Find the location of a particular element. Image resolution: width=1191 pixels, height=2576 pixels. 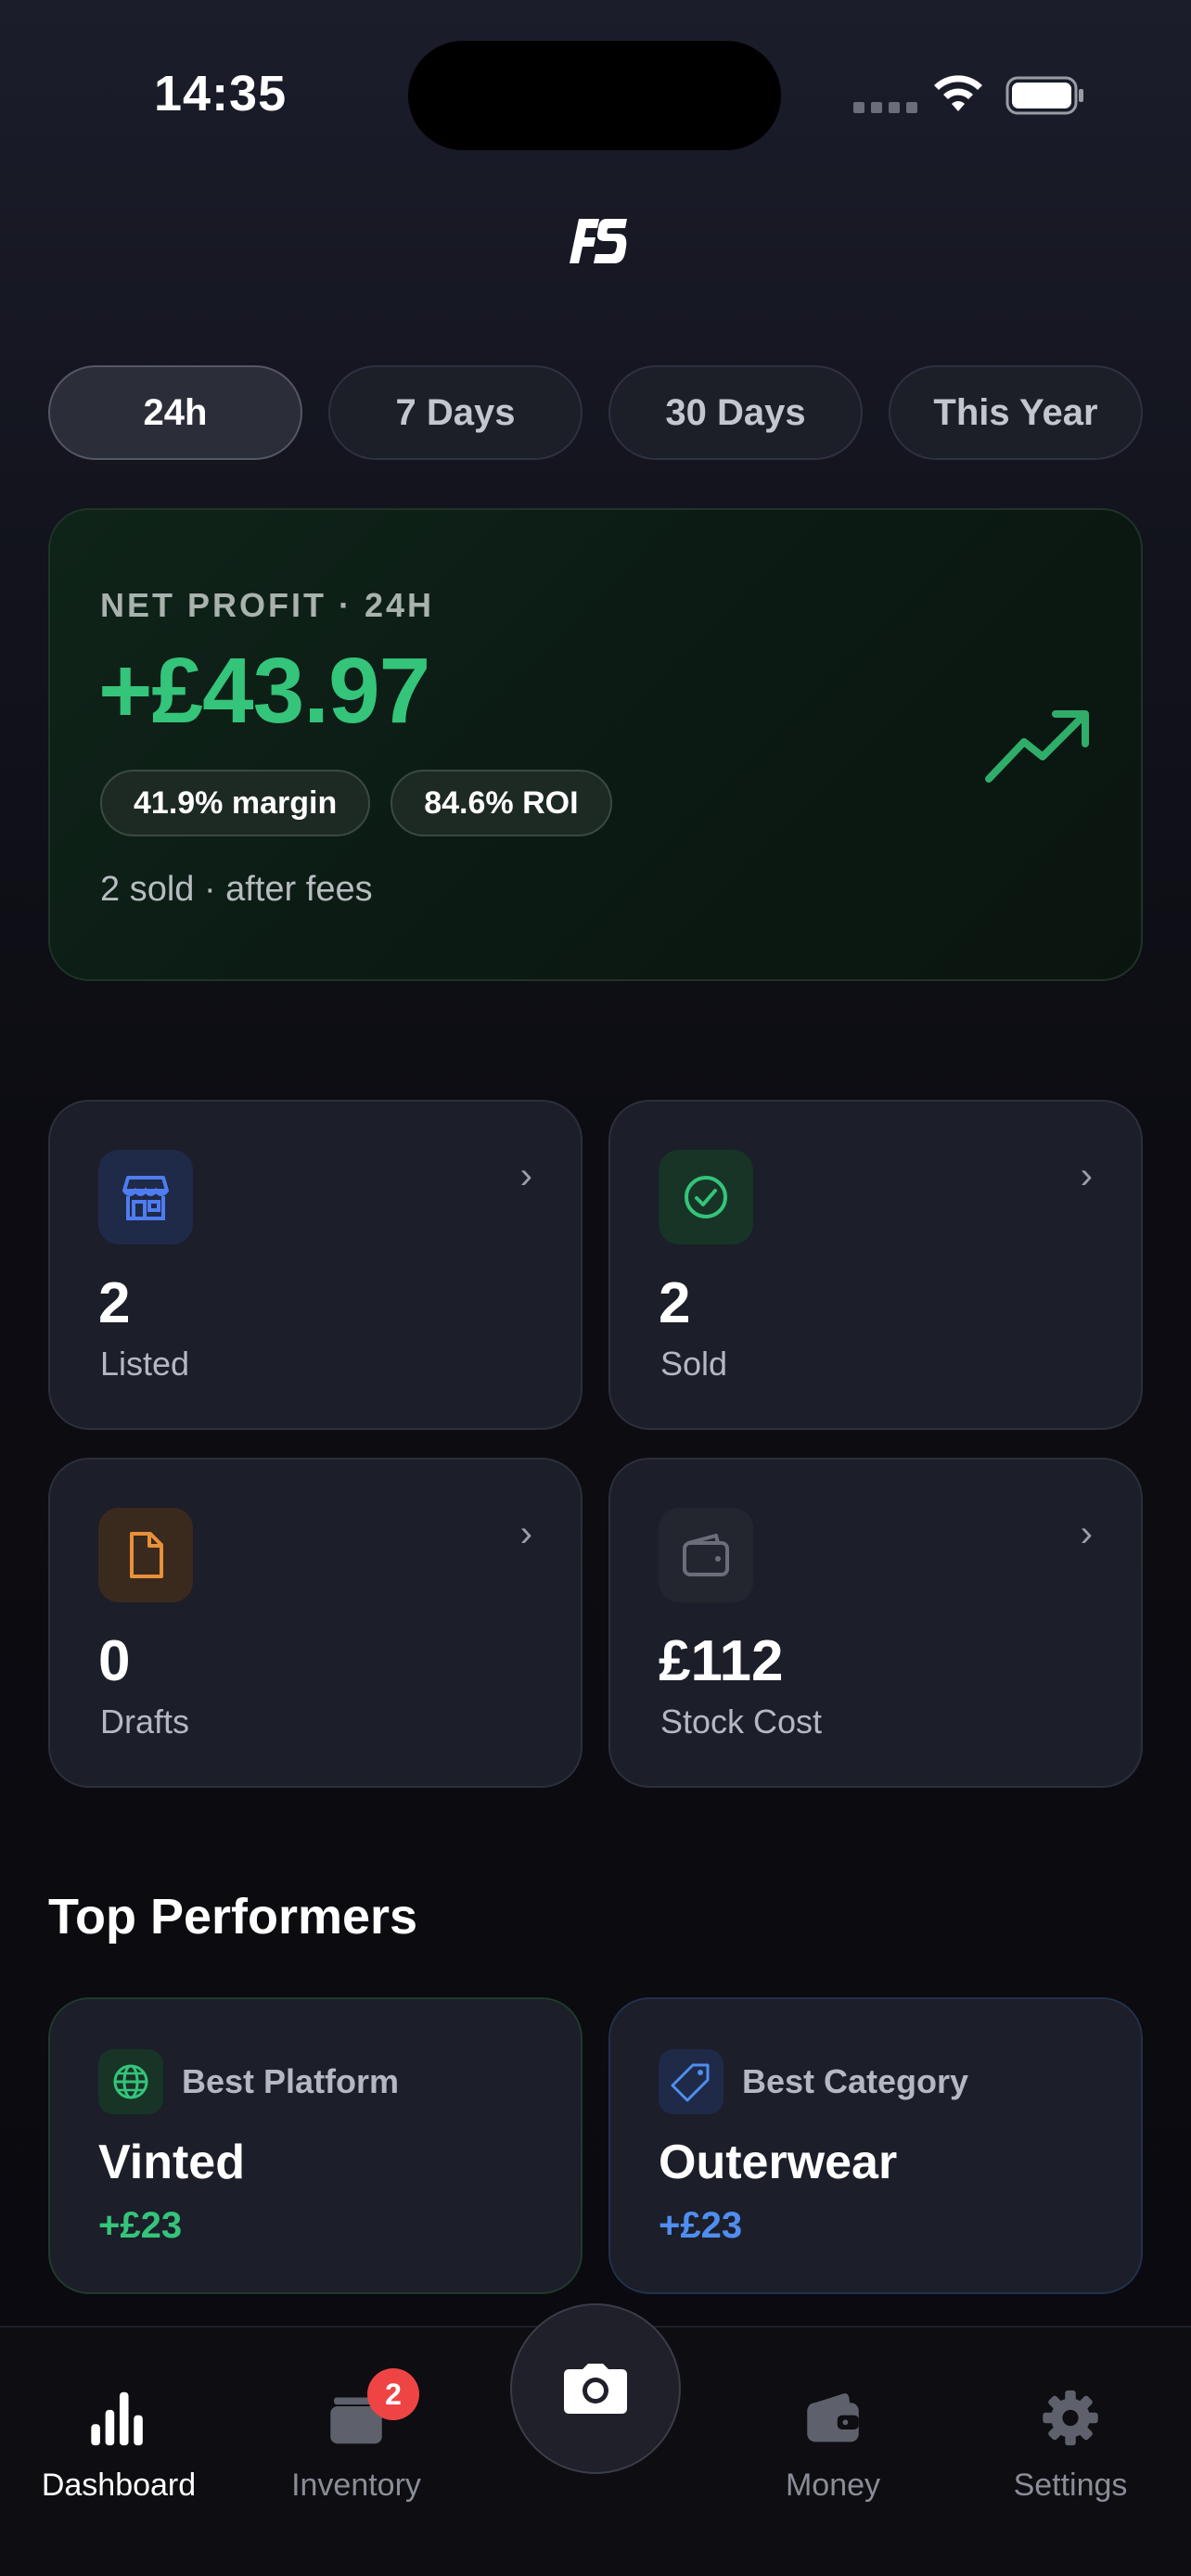

trending-up-icon is located at coordinates (1037, 746).